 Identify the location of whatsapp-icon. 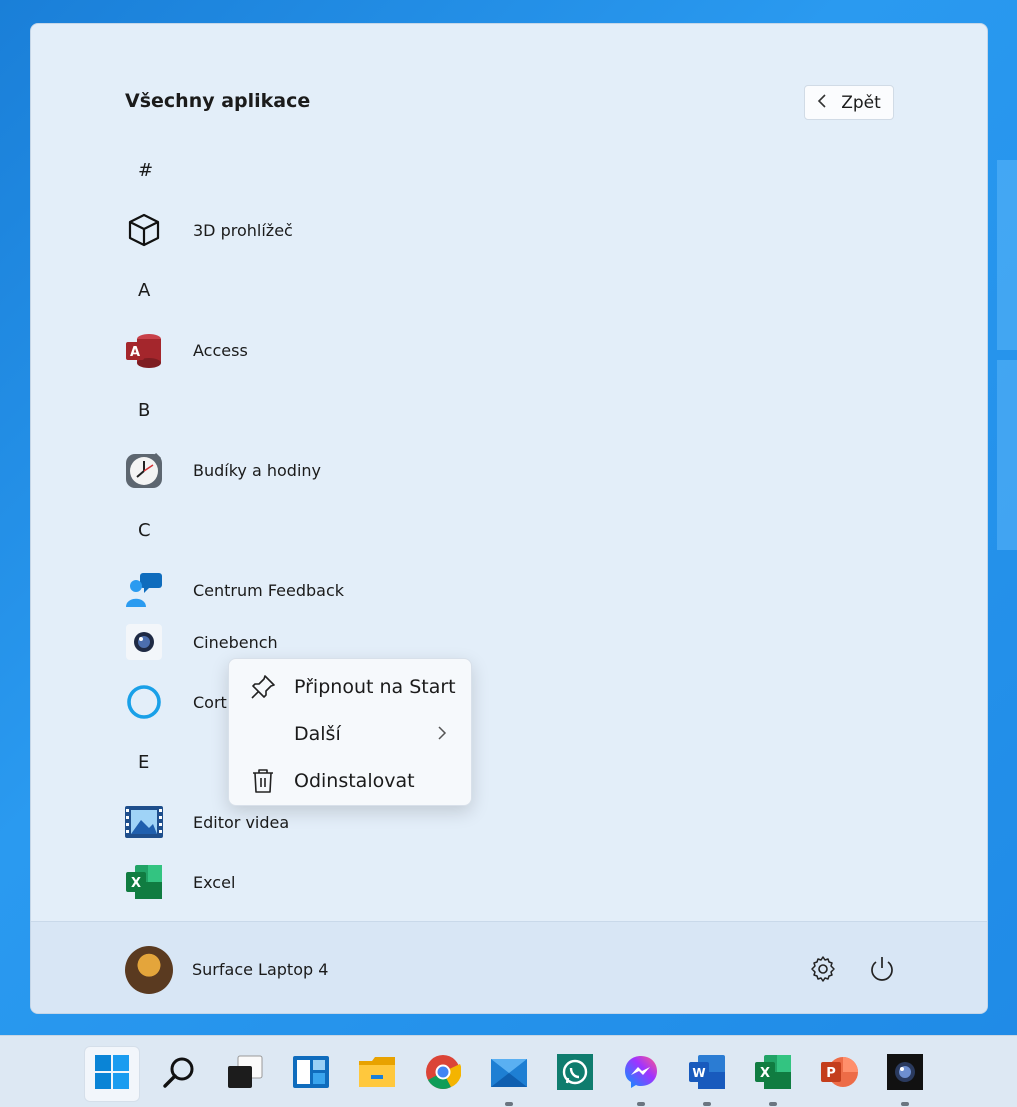
(575, 1074).